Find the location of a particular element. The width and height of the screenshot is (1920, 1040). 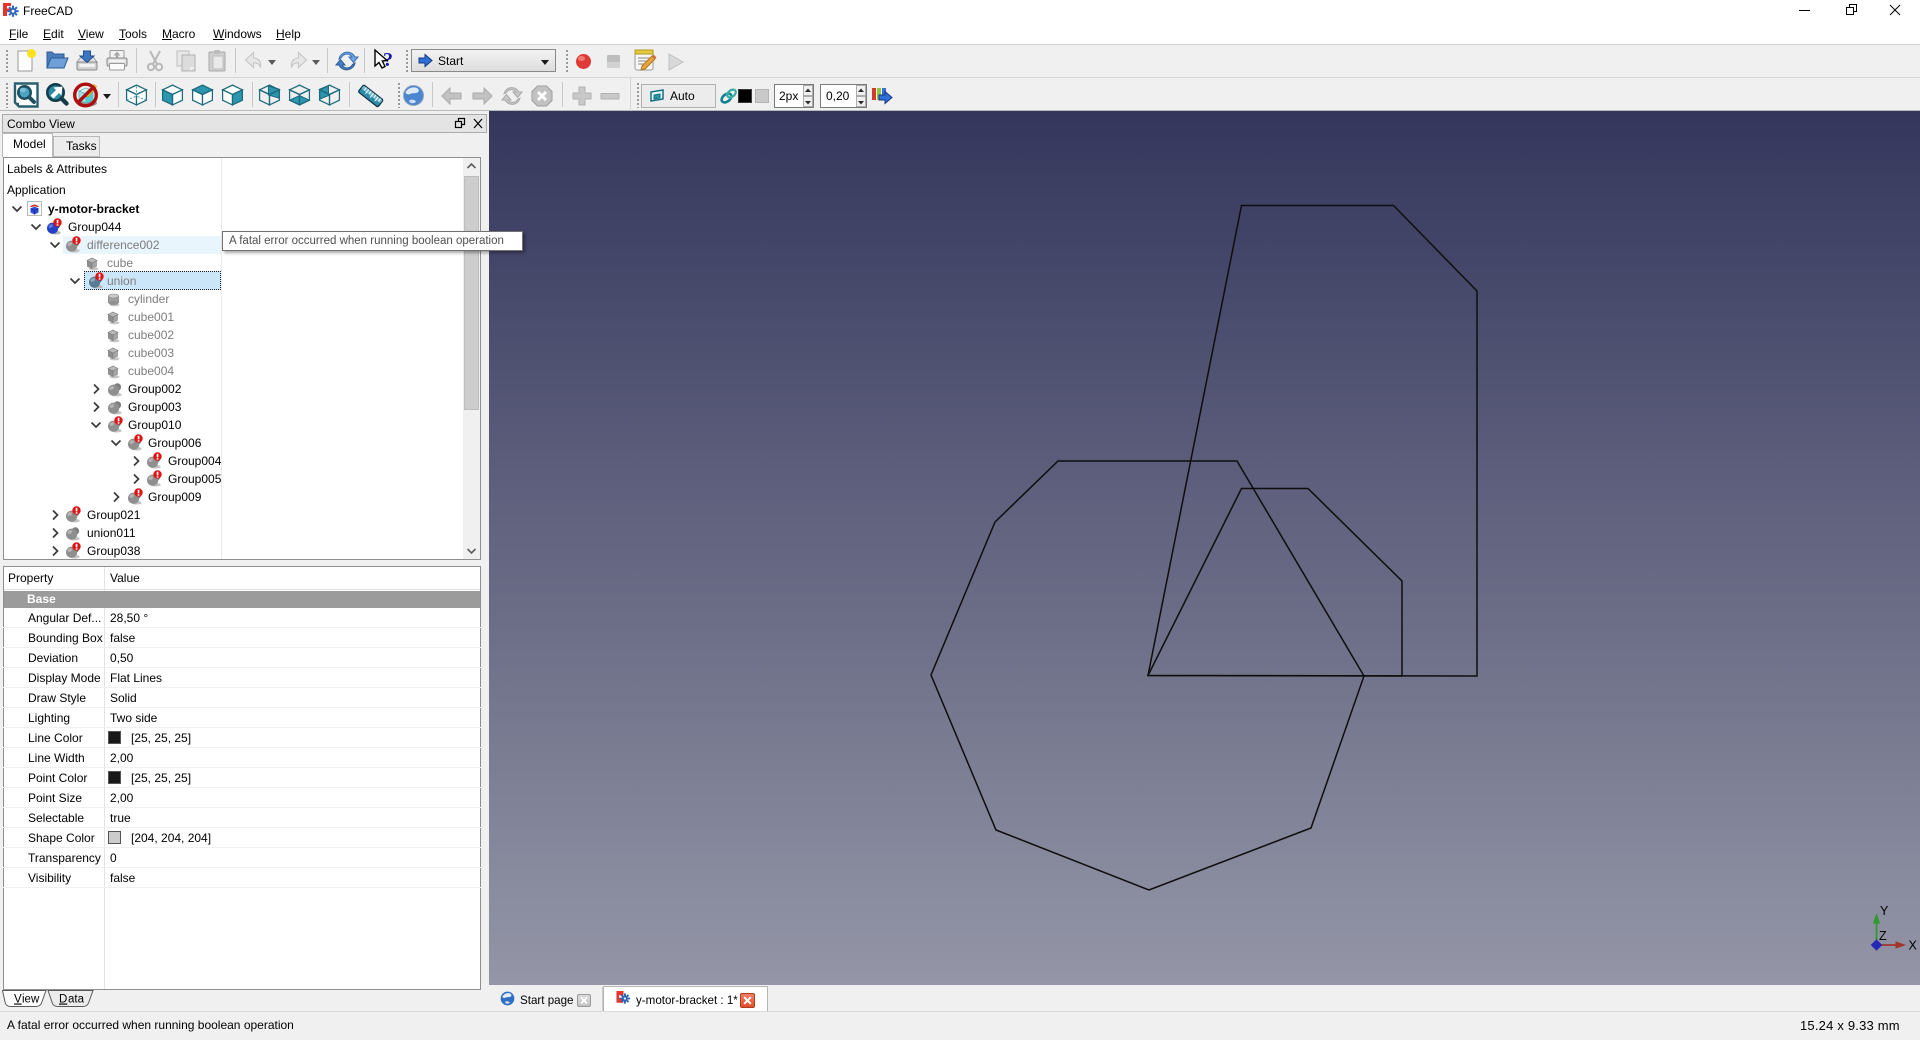

svg-text: iew is located at coordinates (31, 1000).